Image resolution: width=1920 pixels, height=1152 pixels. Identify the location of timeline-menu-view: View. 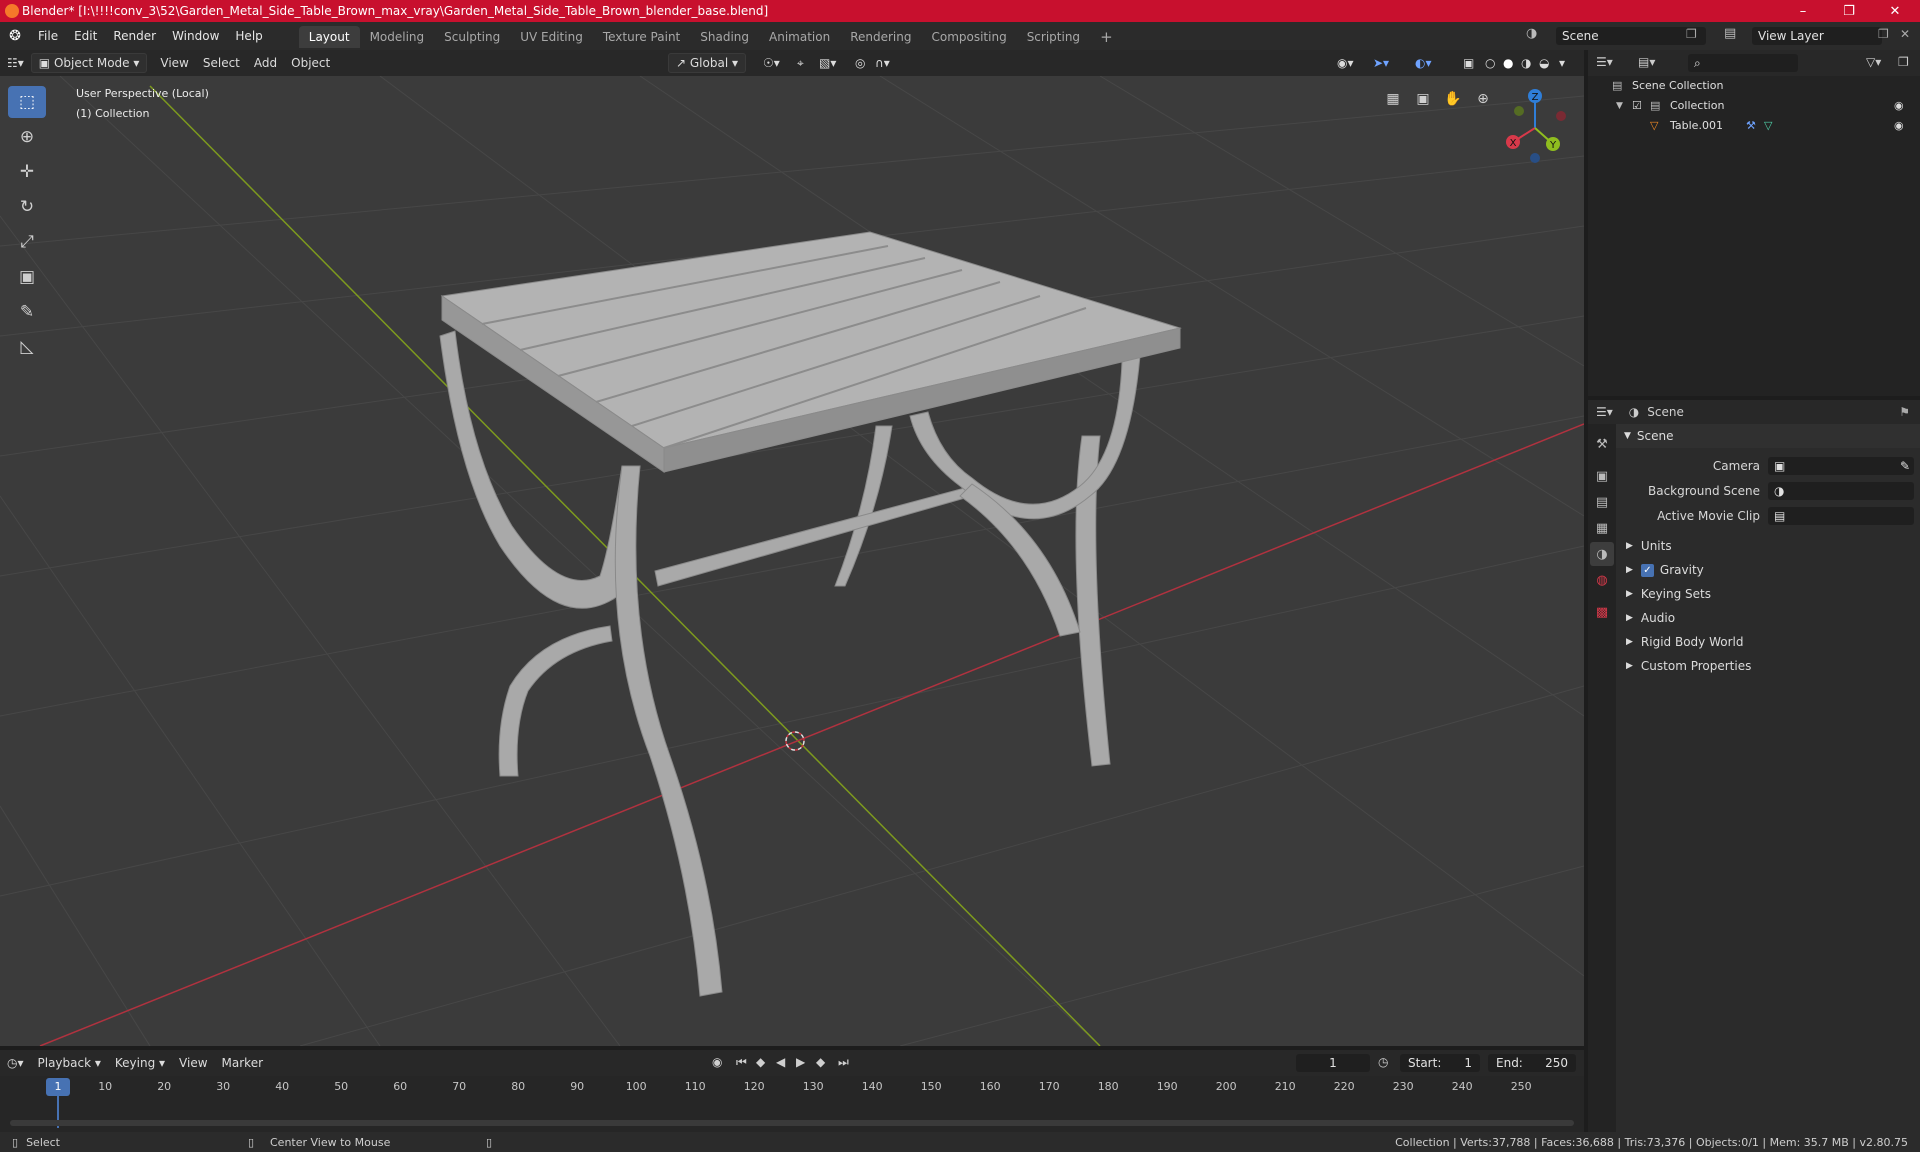
(193, 1063).